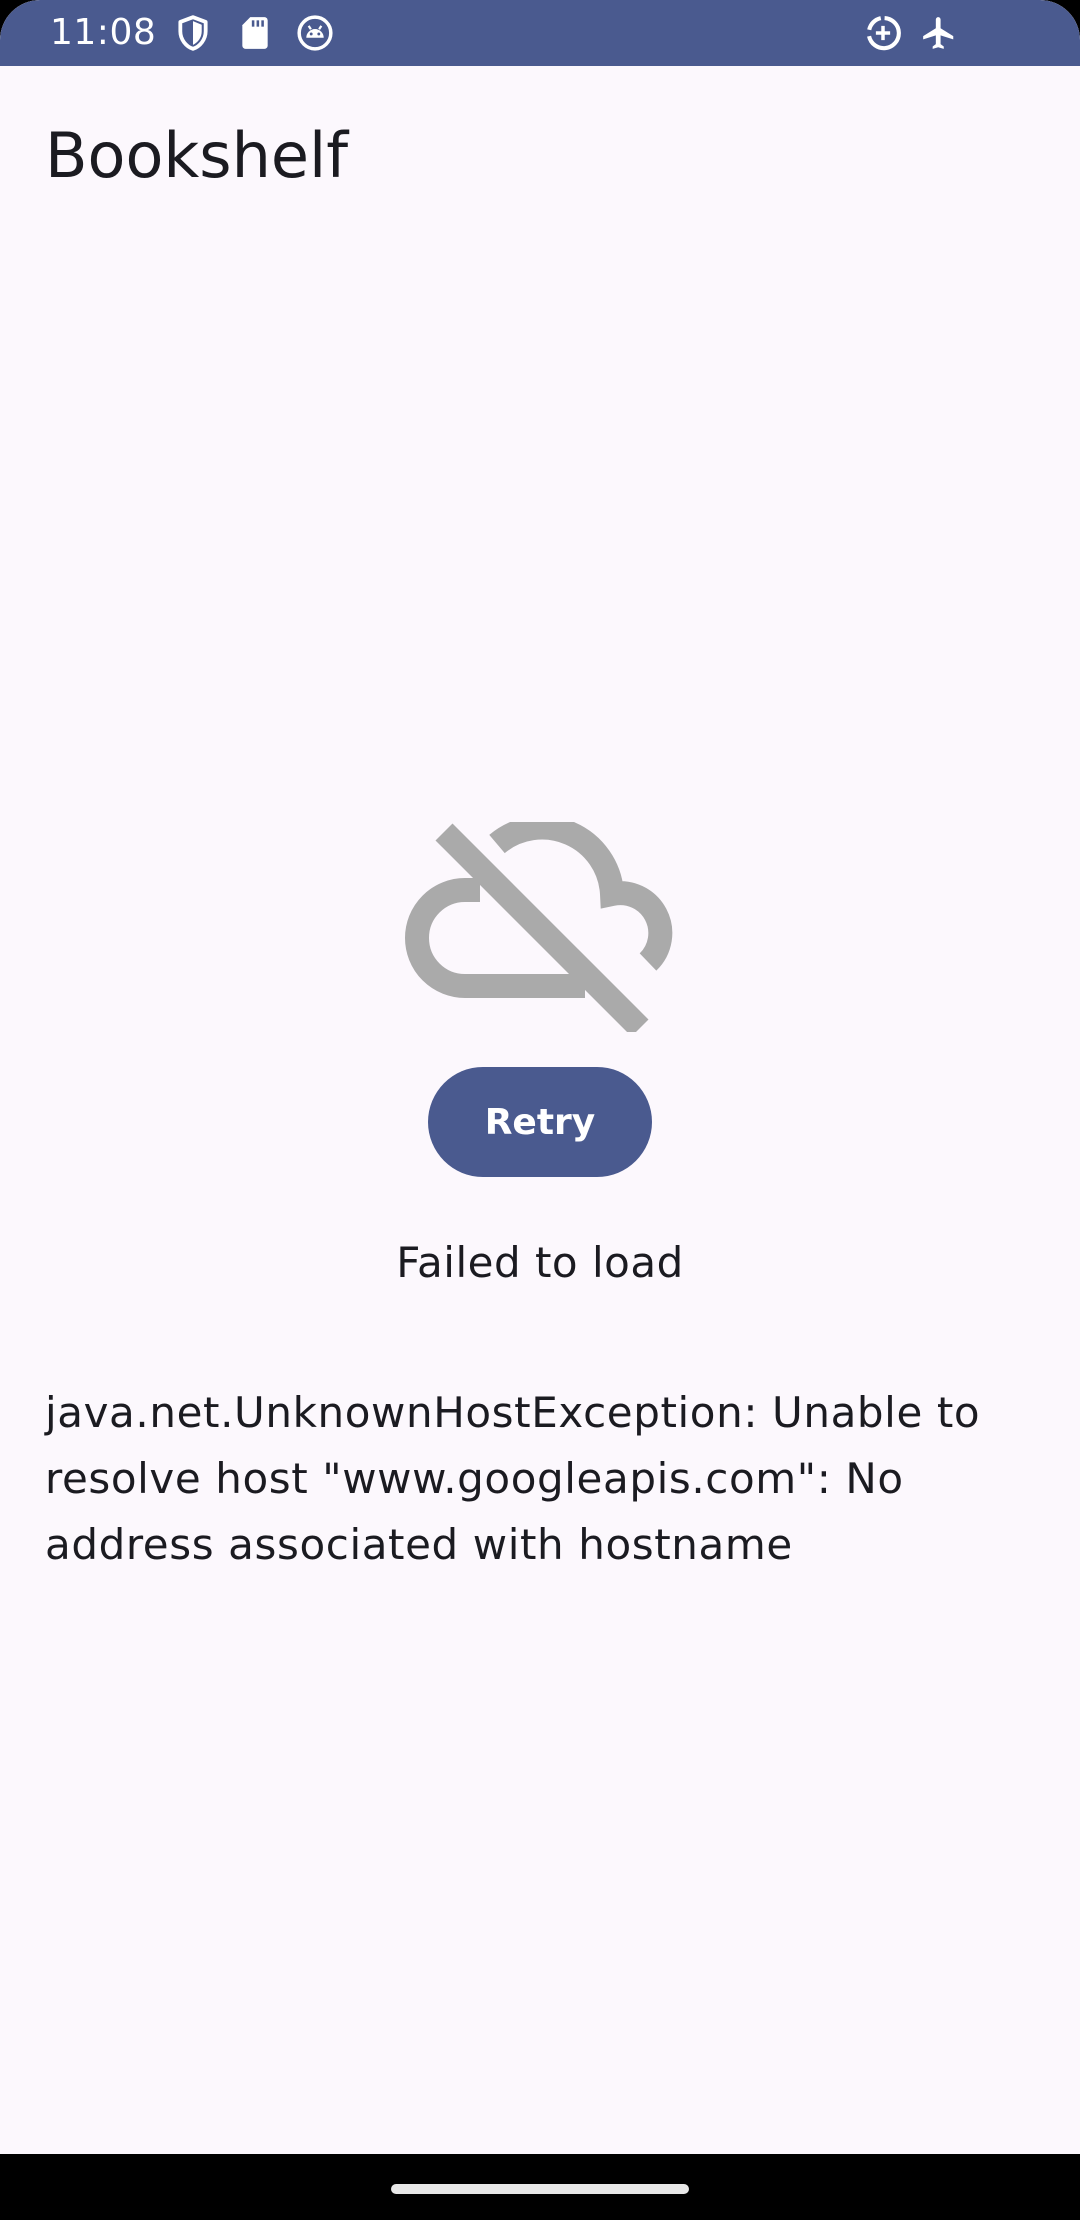 The image size is (1080, 2220). I want to click on cloud-off-icon, so click(539, 927).